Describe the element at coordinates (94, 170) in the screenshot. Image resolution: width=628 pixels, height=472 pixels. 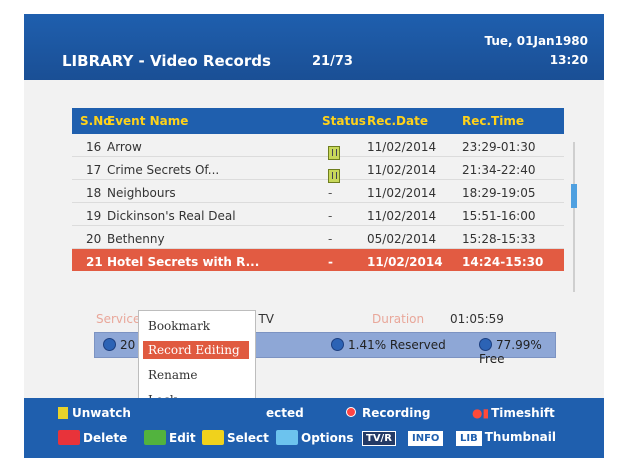
I see `row-sno: 17` at that location.